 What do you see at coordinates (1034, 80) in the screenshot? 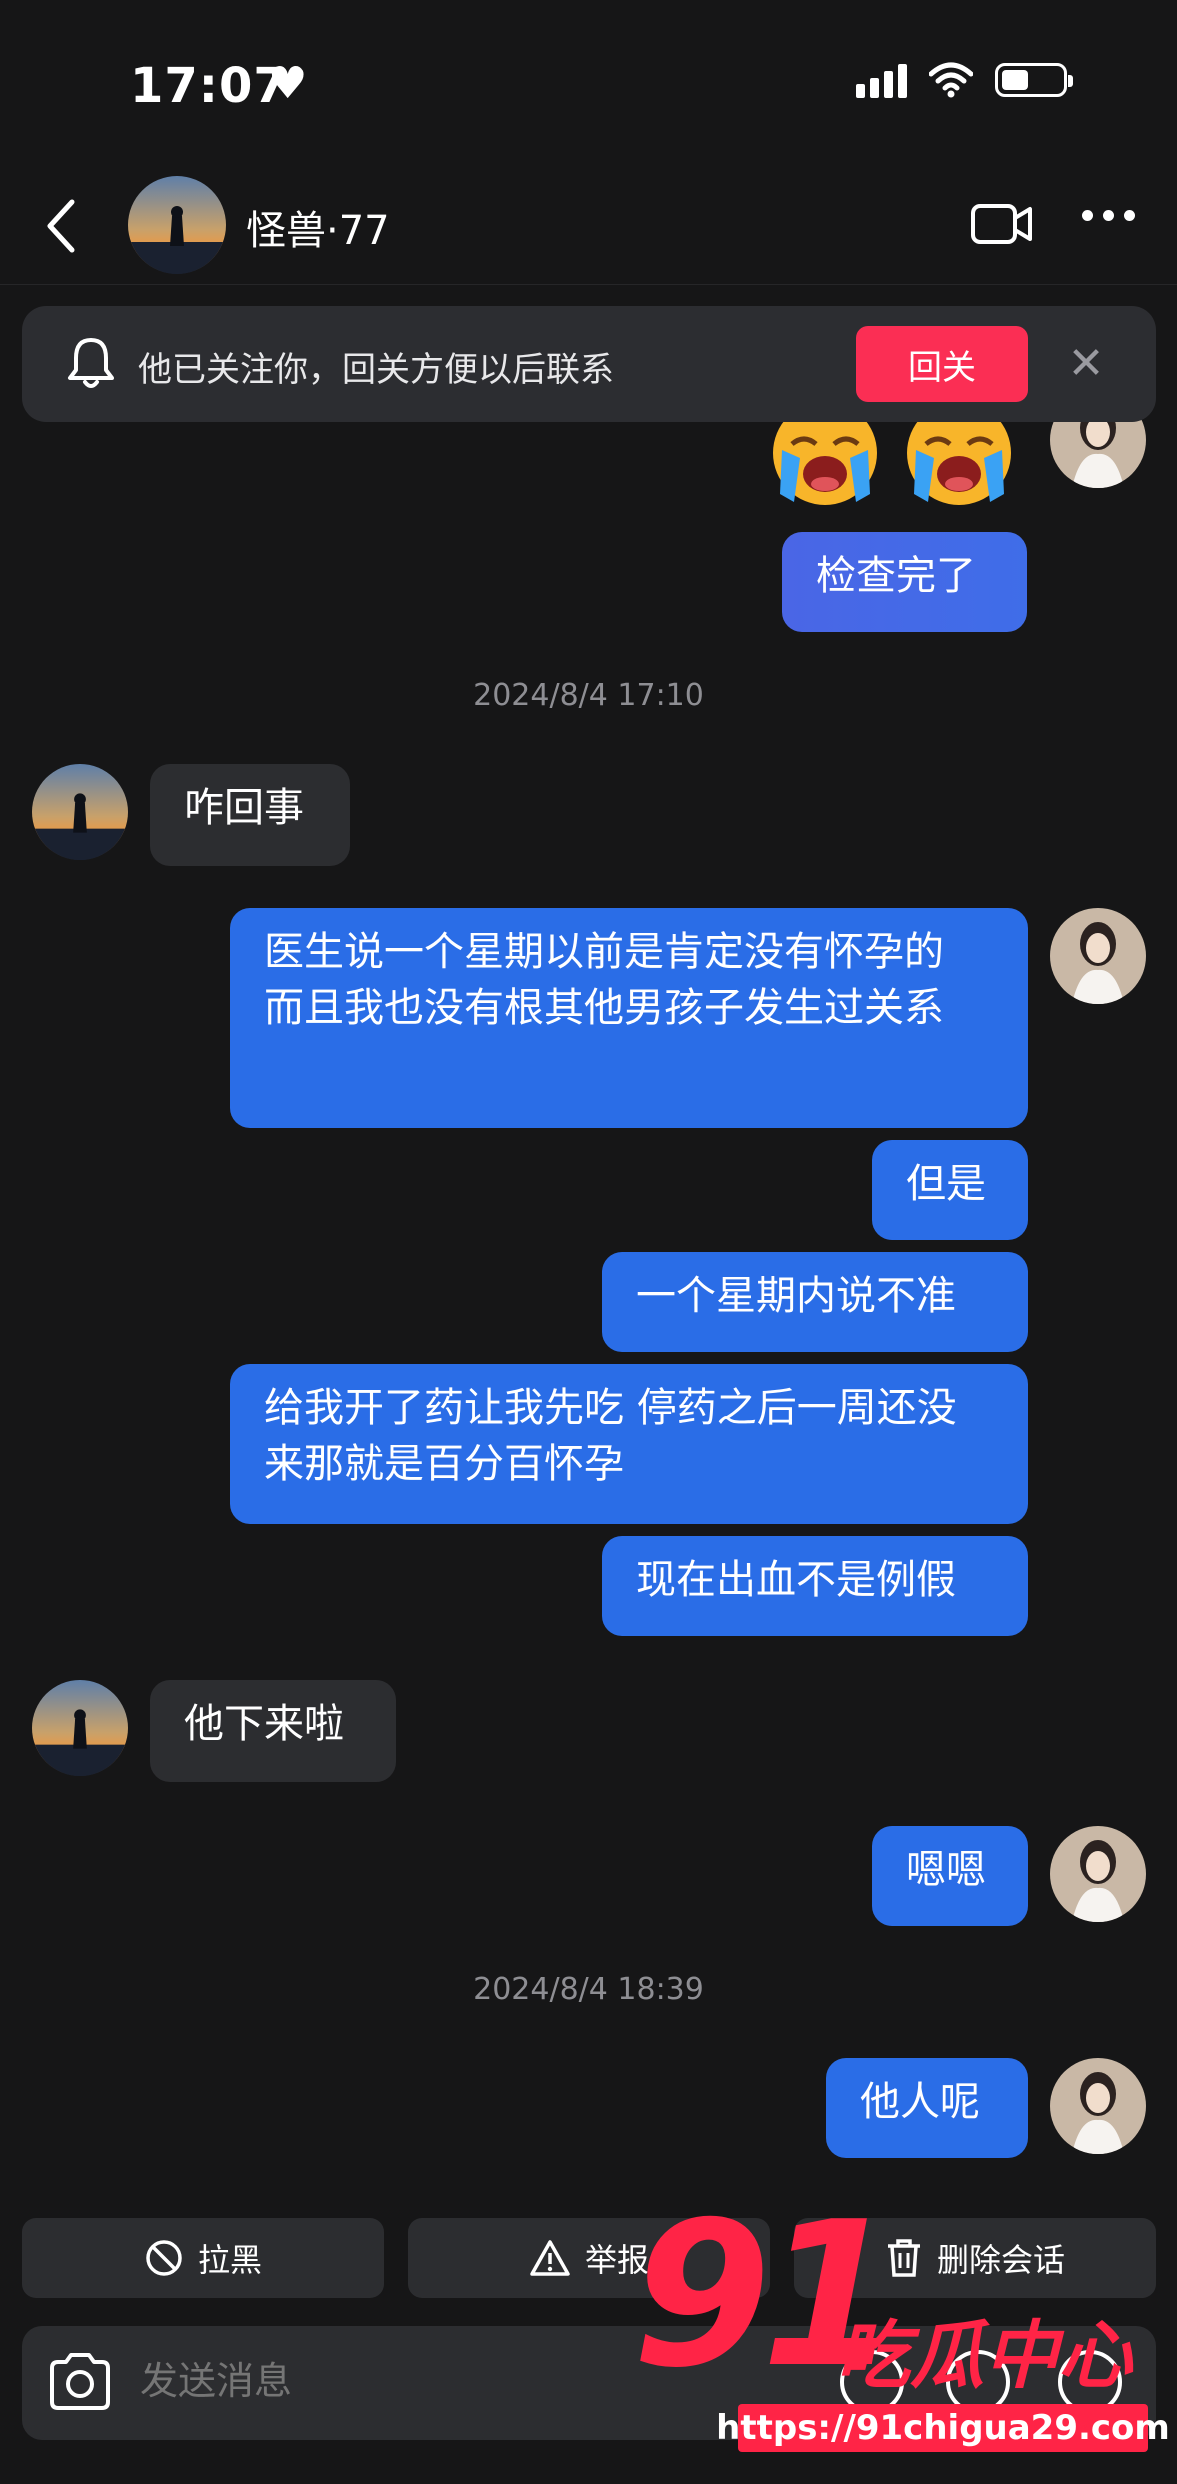
I see `battery-icon` at bounding box center [1034, 80].